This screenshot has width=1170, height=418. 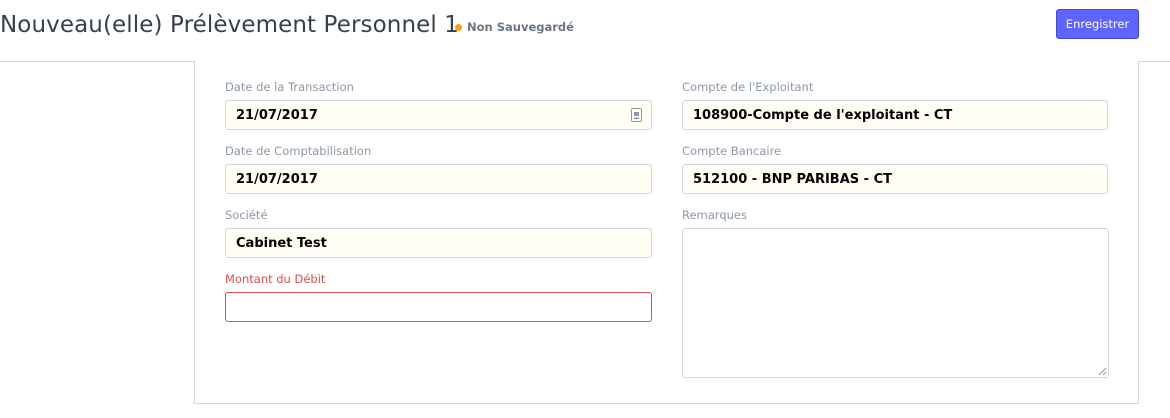 What do you see at coordinates (281, 243) in the screenshot?
I see `company-value: Cabinet Test` at bounding box center [281, 243].